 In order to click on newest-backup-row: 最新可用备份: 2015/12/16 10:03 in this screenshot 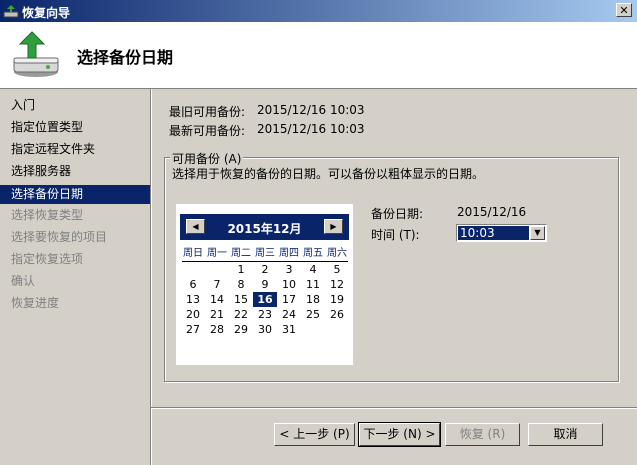, I will do `click(267, 130)`.